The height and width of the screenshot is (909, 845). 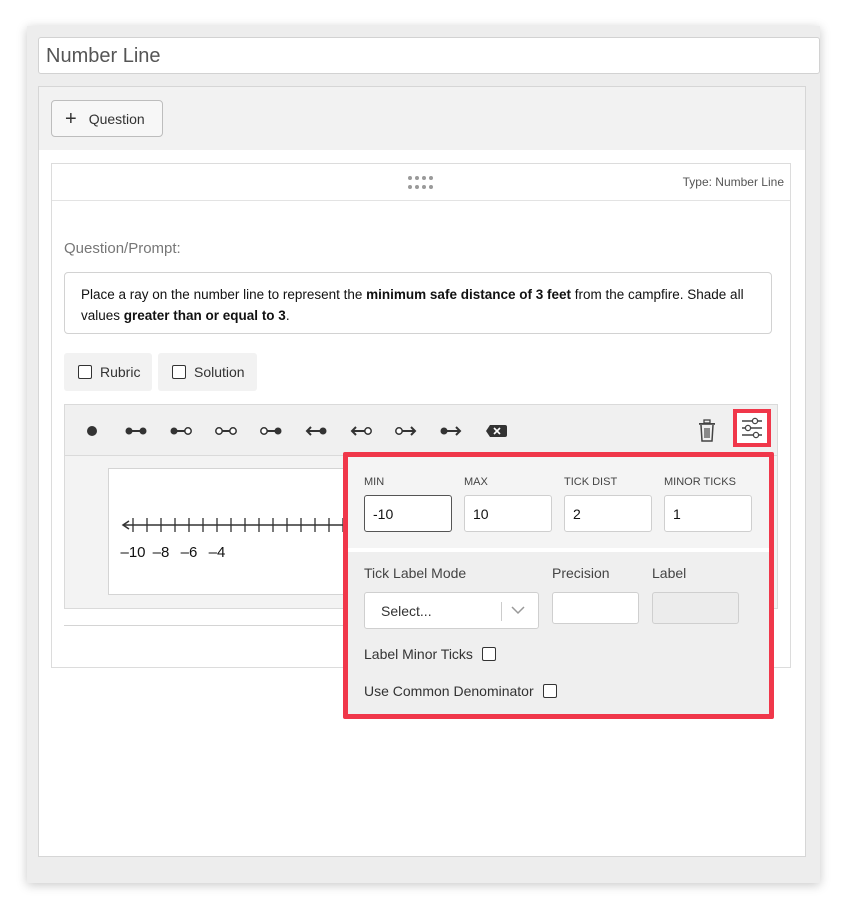 What do you see at coordinates (93, 431) in the screenshot?
I see `point-icon` at bounding box center [93, 431].